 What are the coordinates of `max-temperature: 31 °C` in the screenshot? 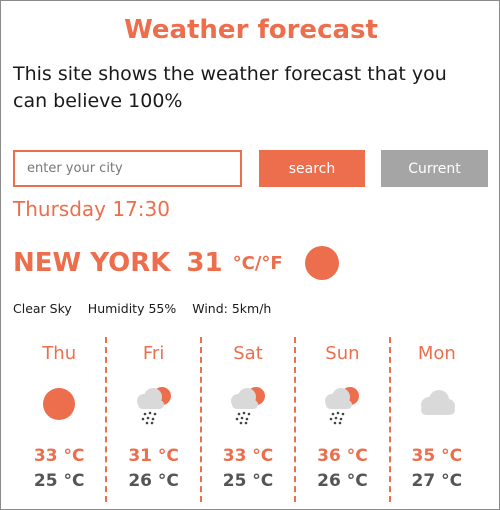 It's located at (153, 456).